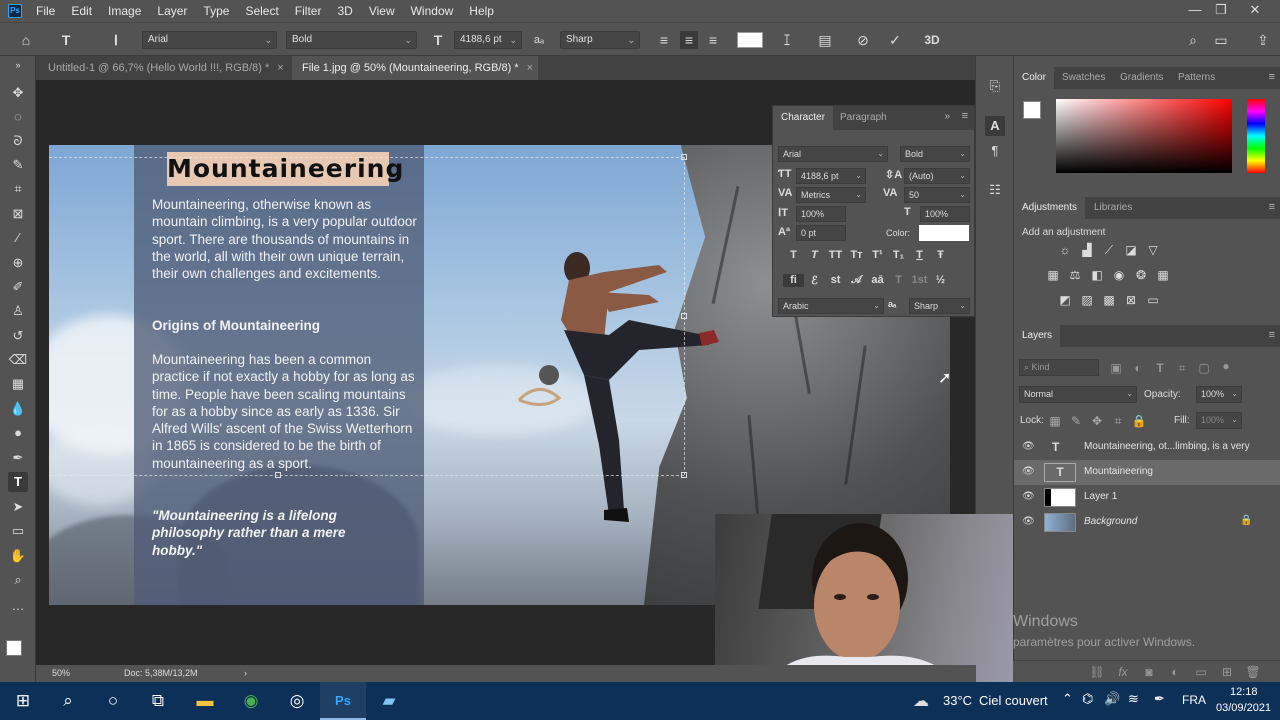  I want to click on tab-gradients: Gradients, so click(1141, 78).